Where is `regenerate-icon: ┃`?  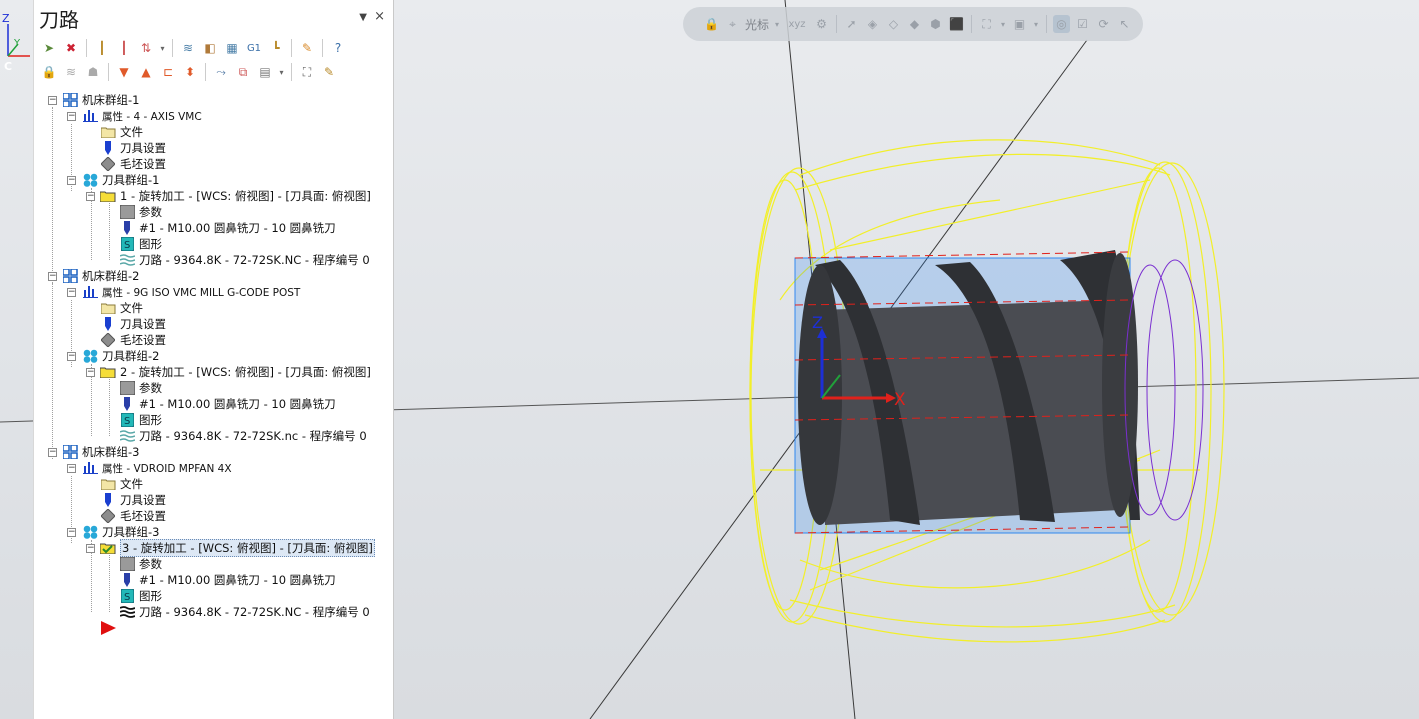 regenerate-icon: ┃ is located at coordinates (102, 48).